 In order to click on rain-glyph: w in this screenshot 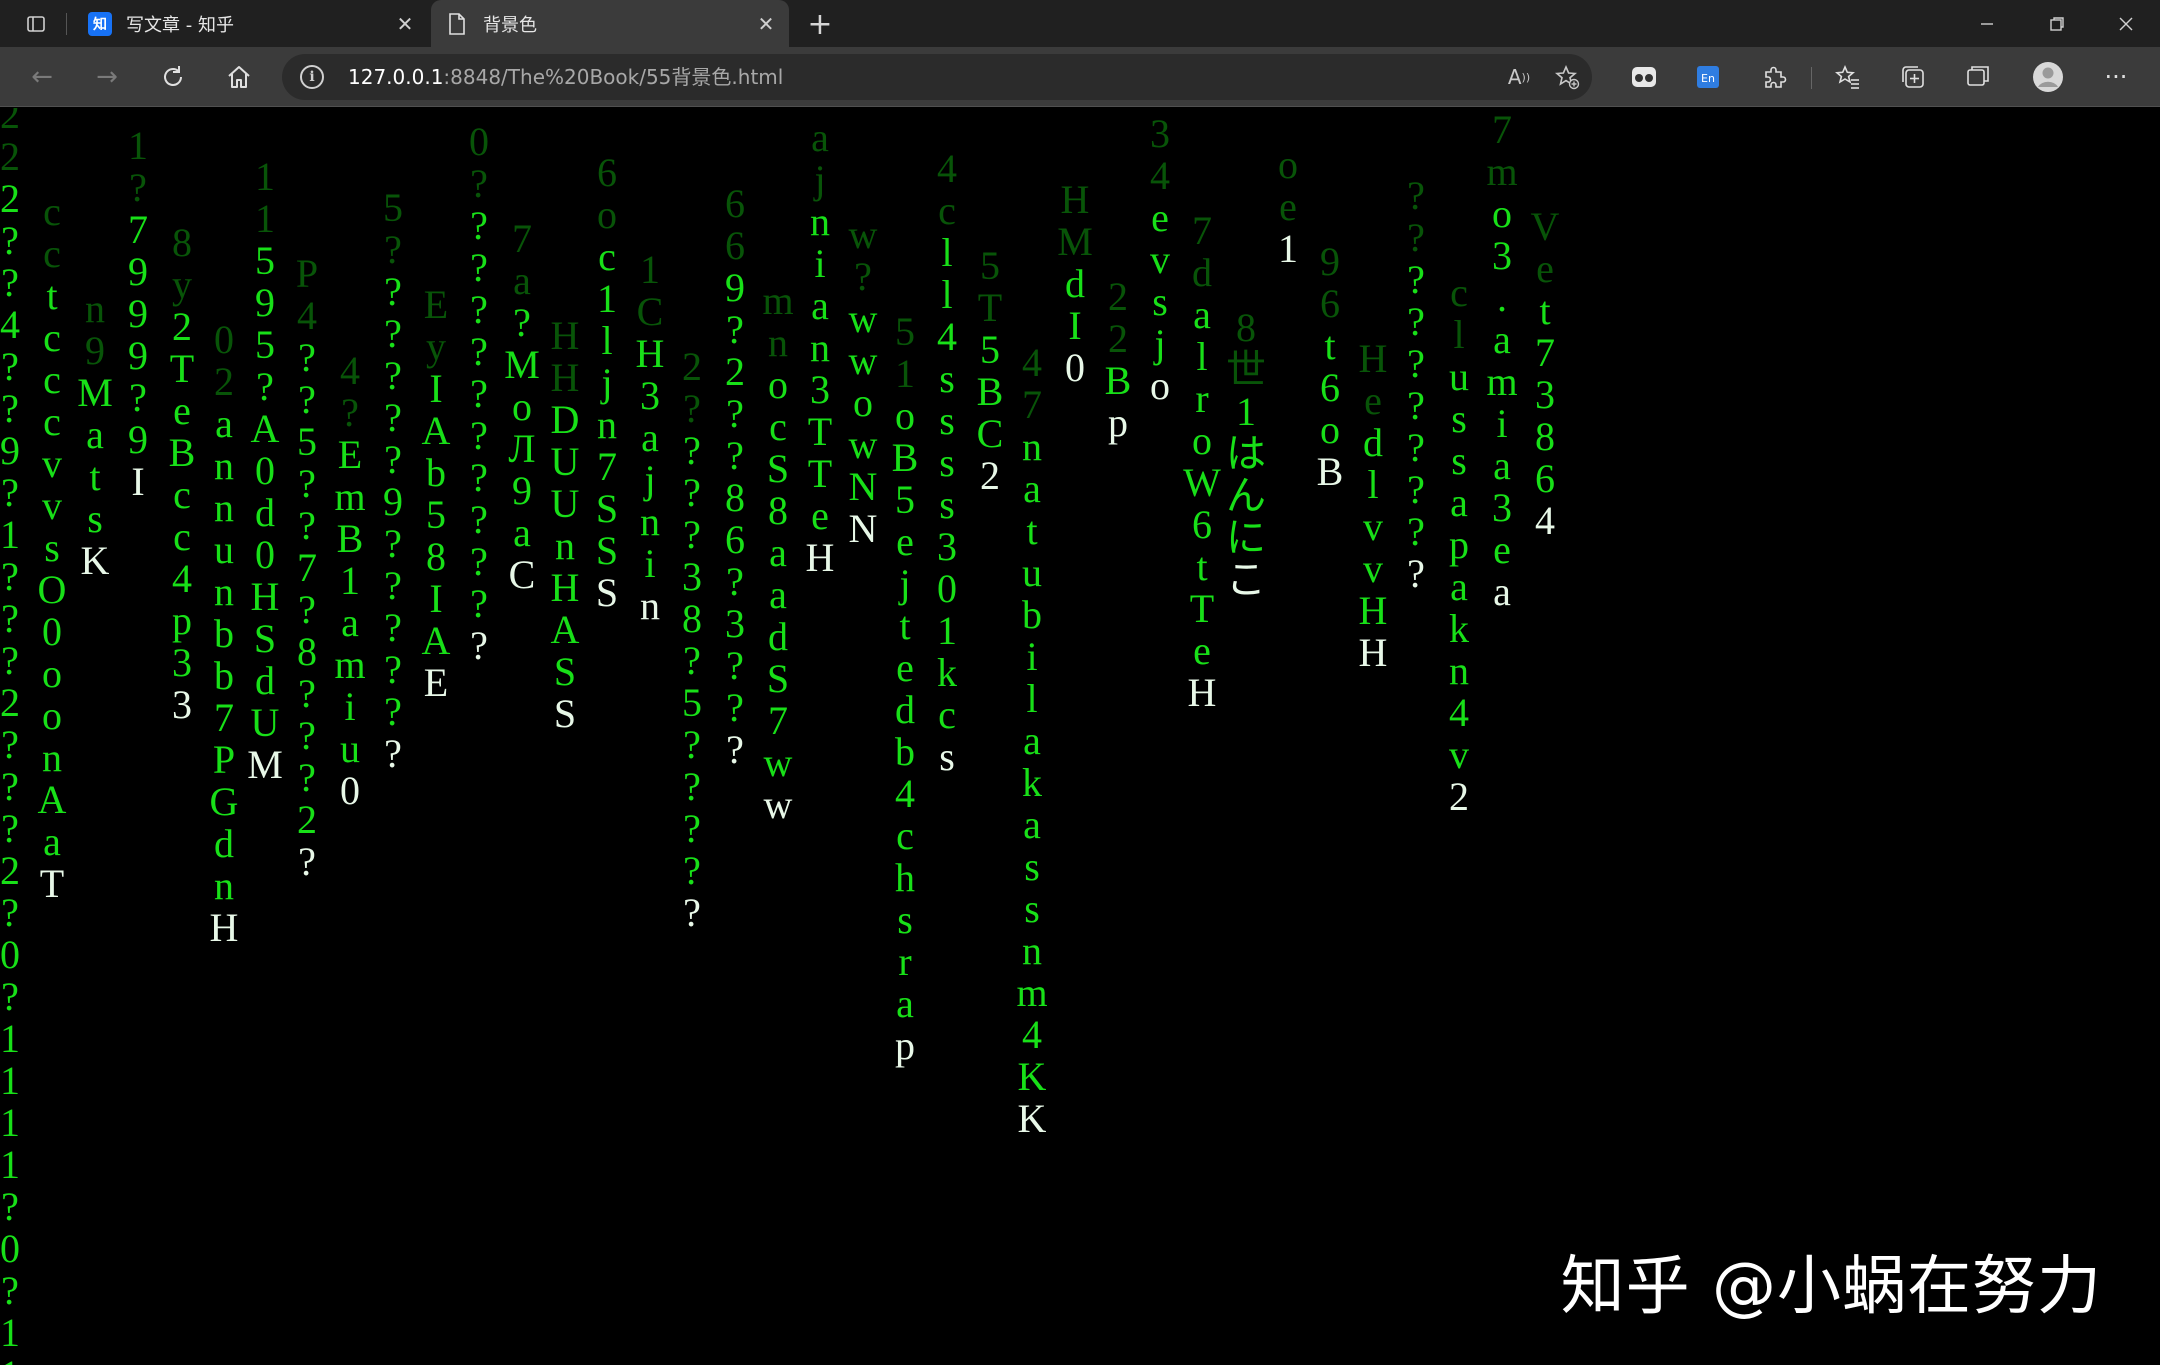, I will do `click(778, 762)`.